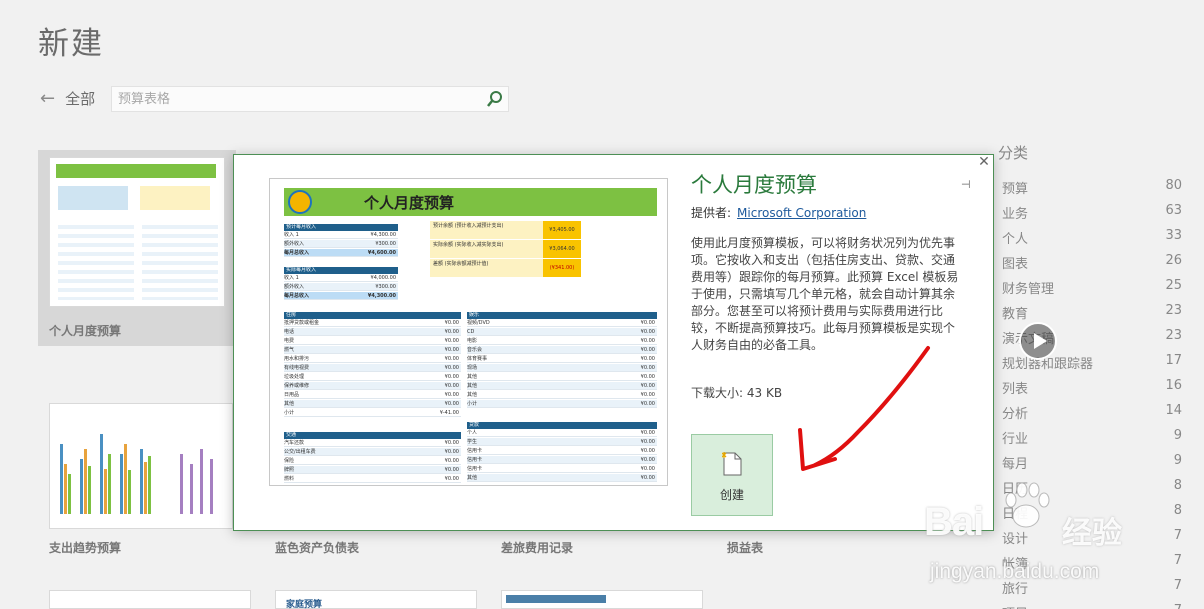  What do you see at coordinates (1092, 415) in the screenshot?
I see `category-item: 分析 14` at bounding box center [1092, 415].